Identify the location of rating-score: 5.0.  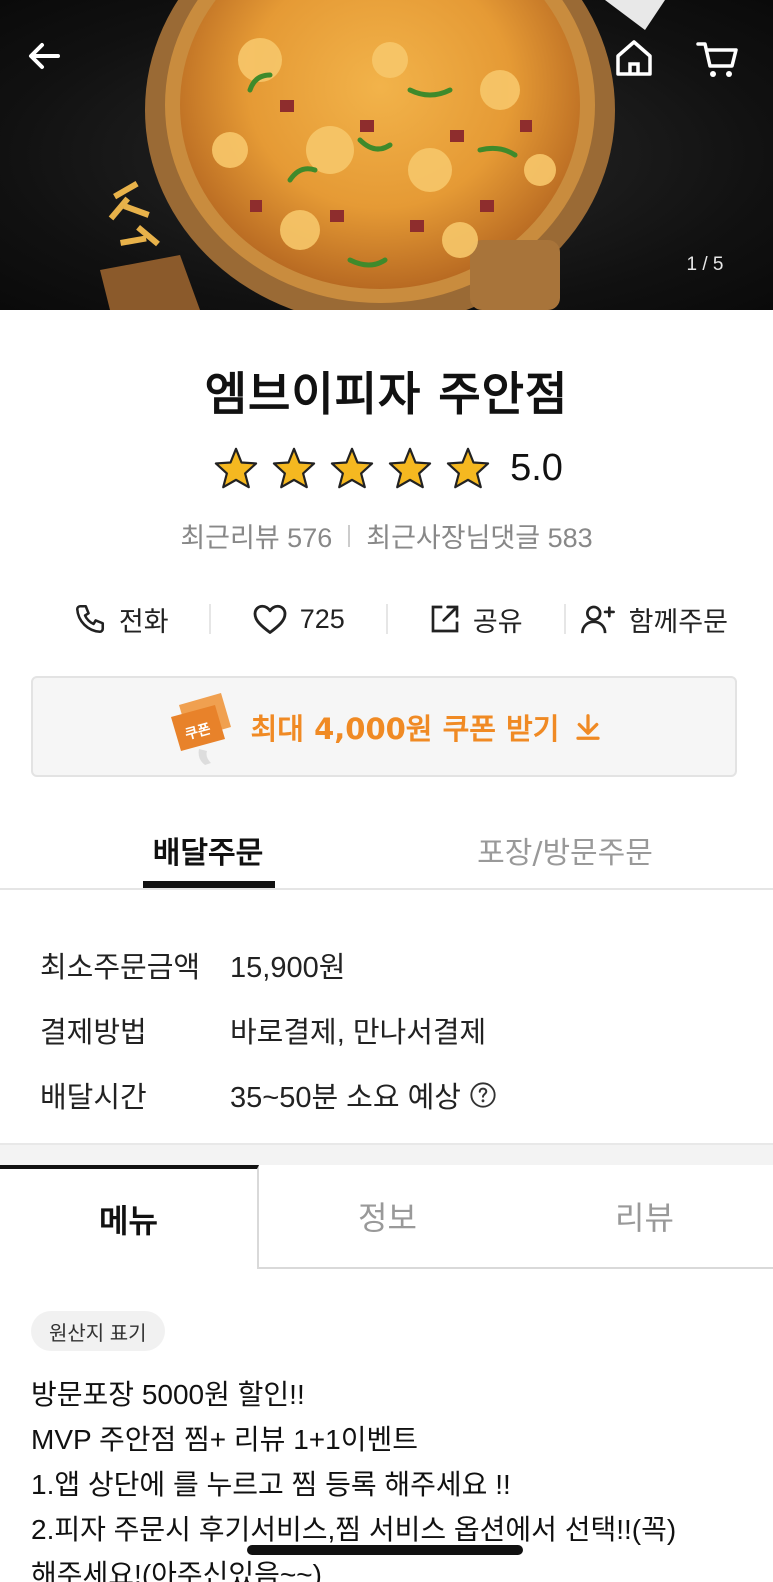
(536, 467).